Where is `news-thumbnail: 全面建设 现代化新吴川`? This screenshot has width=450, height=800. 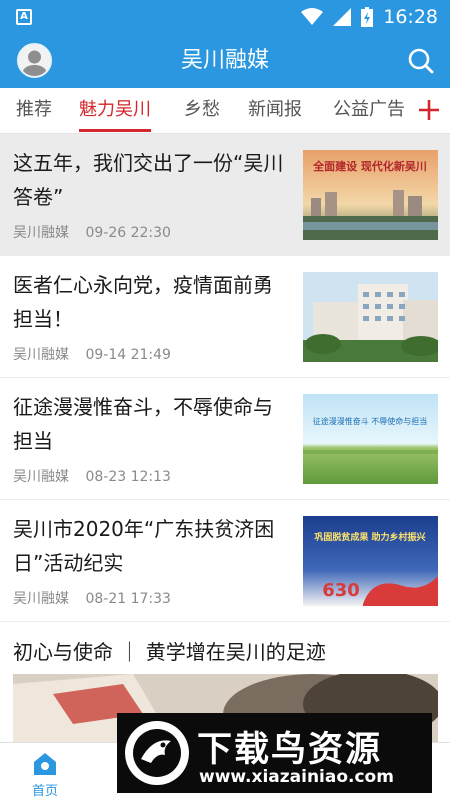 news-thumbnail: 全面建设 现代化新吴川 is located at coordinates (370, 195).